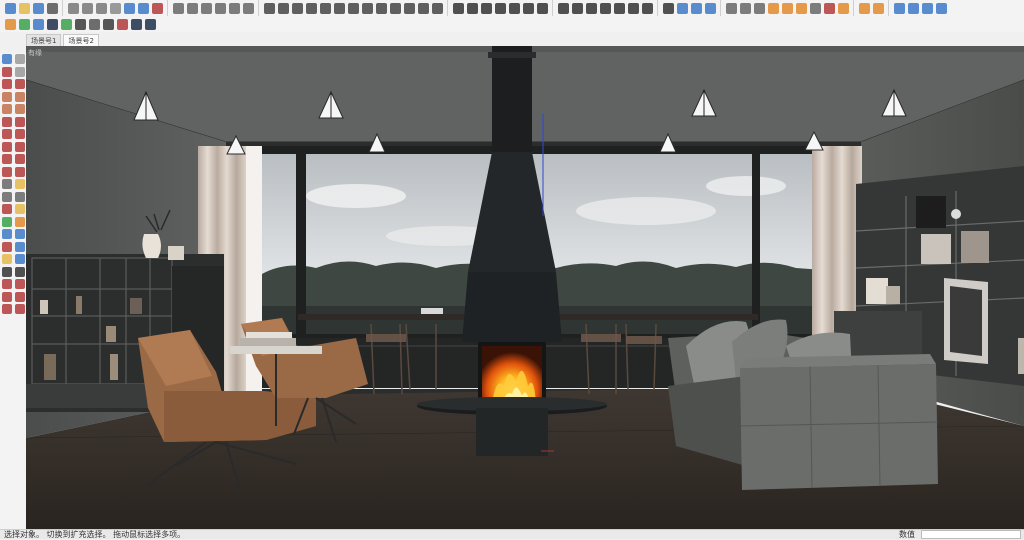  What do you see at coordinates (10, 8) in the screenshot?
I see `new-file-icon` at bounding box center [10, 8].